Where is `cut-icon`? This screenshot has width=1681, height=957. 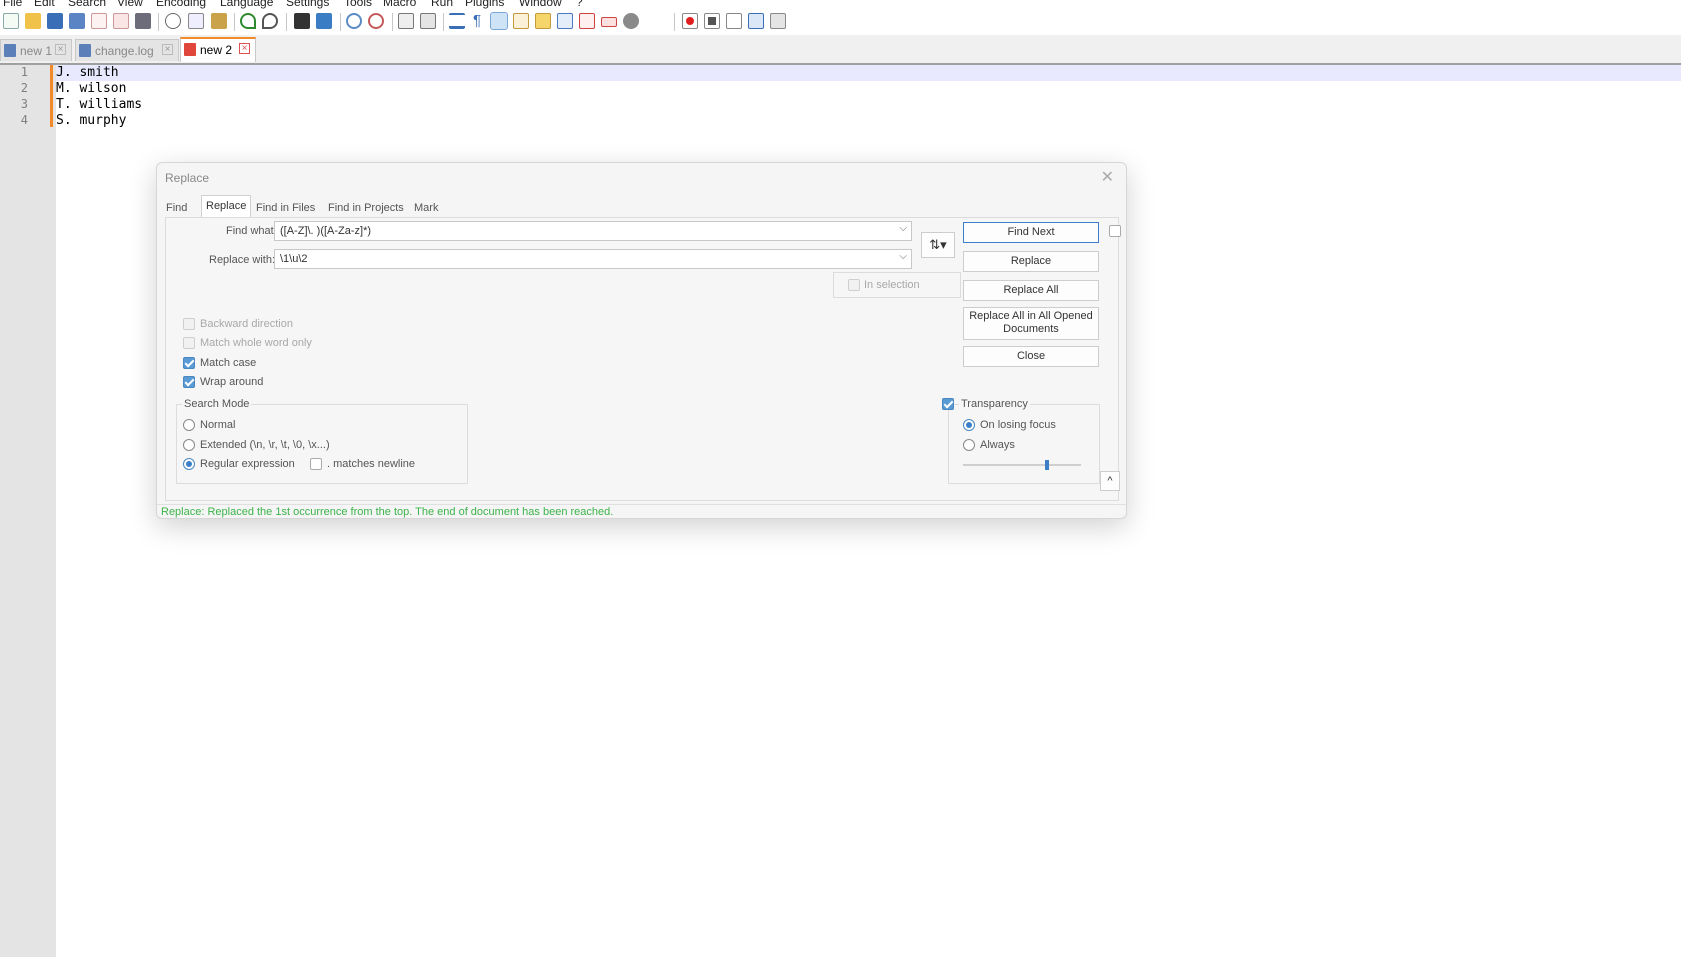
cut-icon is located at coordinates (173, 21).